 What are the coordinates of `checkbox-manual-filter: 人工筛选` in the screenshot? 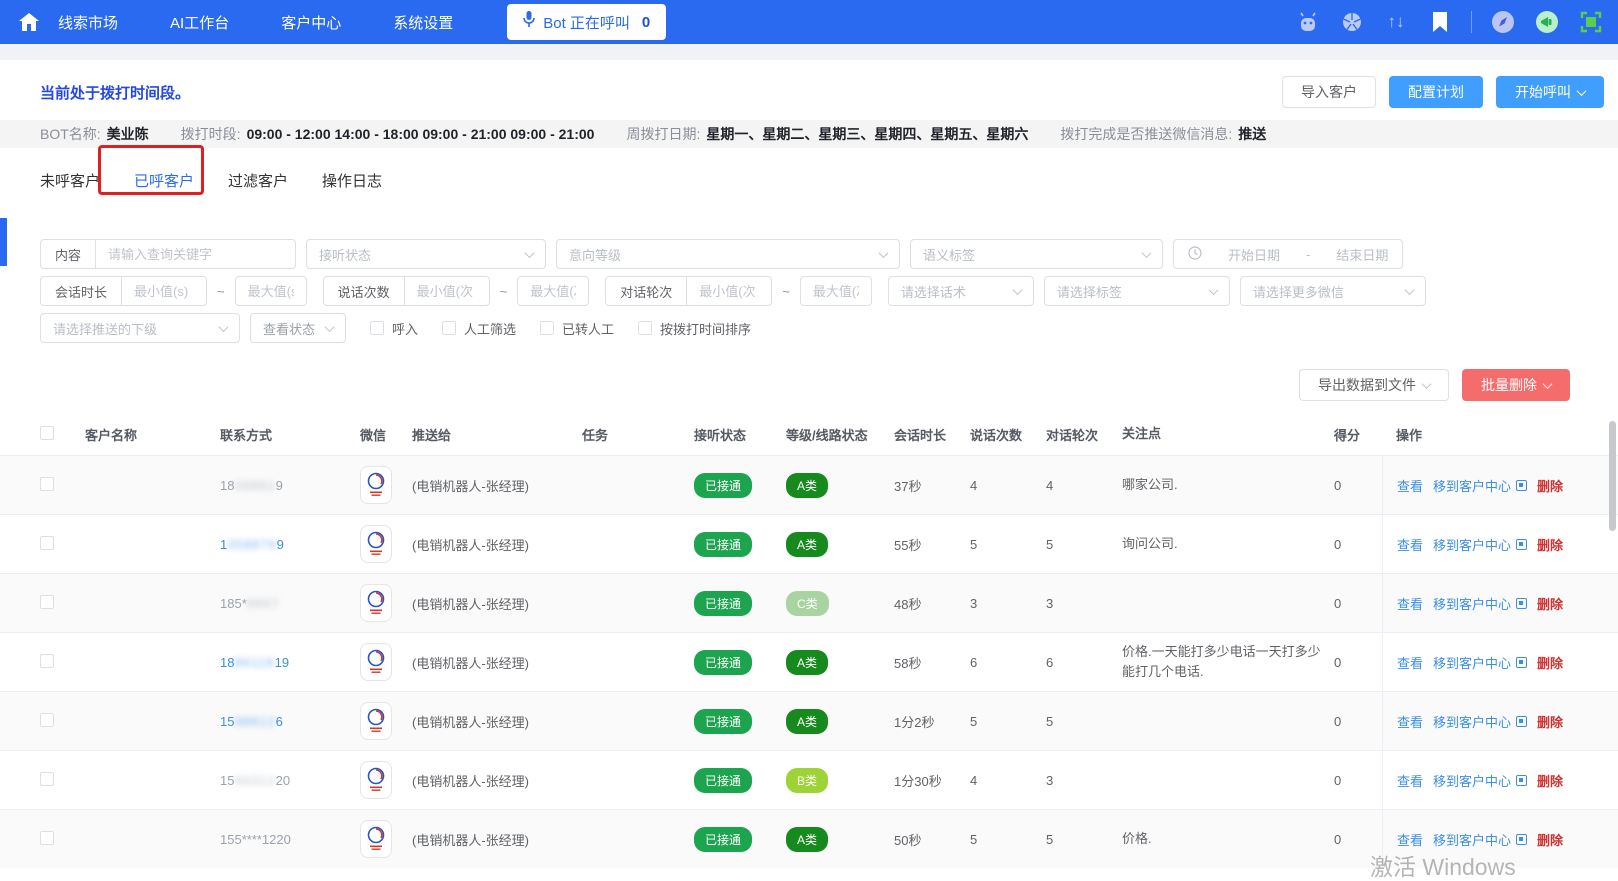 It's located at (479, 328).